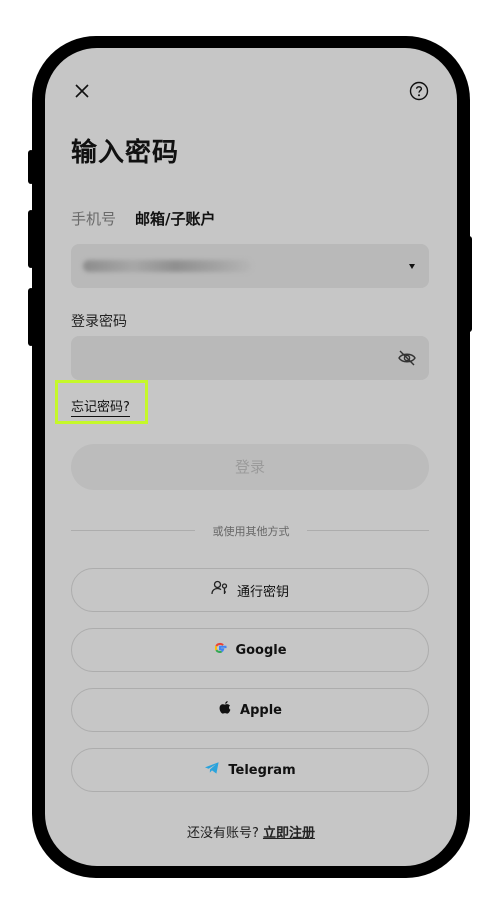 The width and height of the screenshot is (500, 912). I want to click on apple-label: Apple, so click(261, 710).